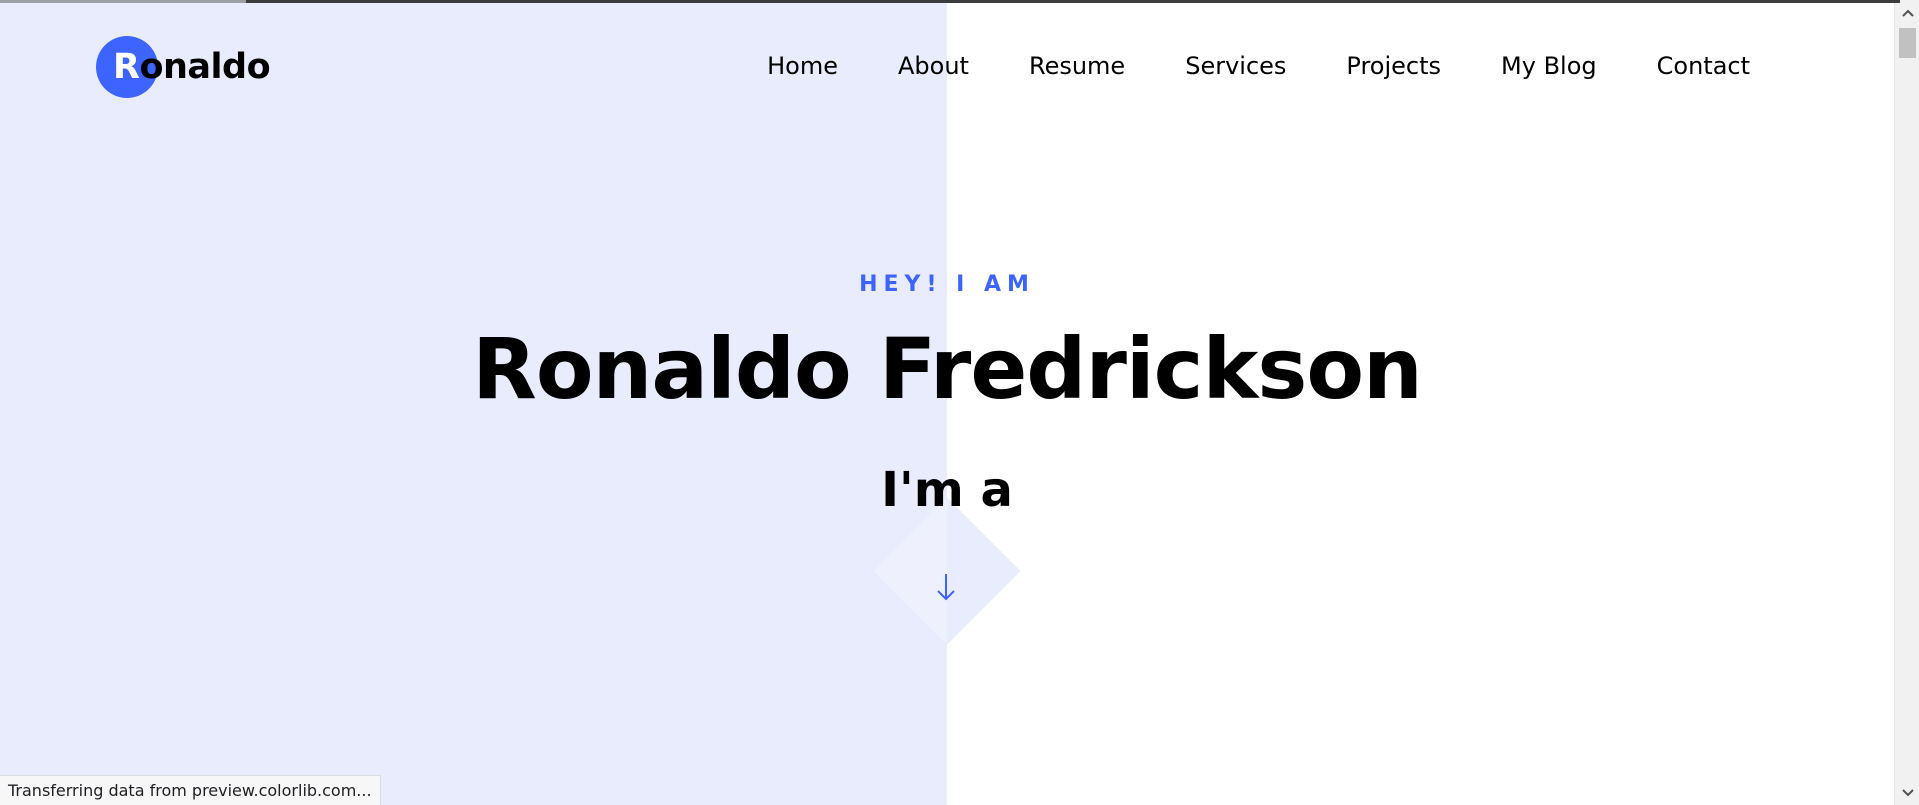 The height and width of the screenshot is (805, 1919). I want to click on scrollbar-thumb, so click(1907, 43).